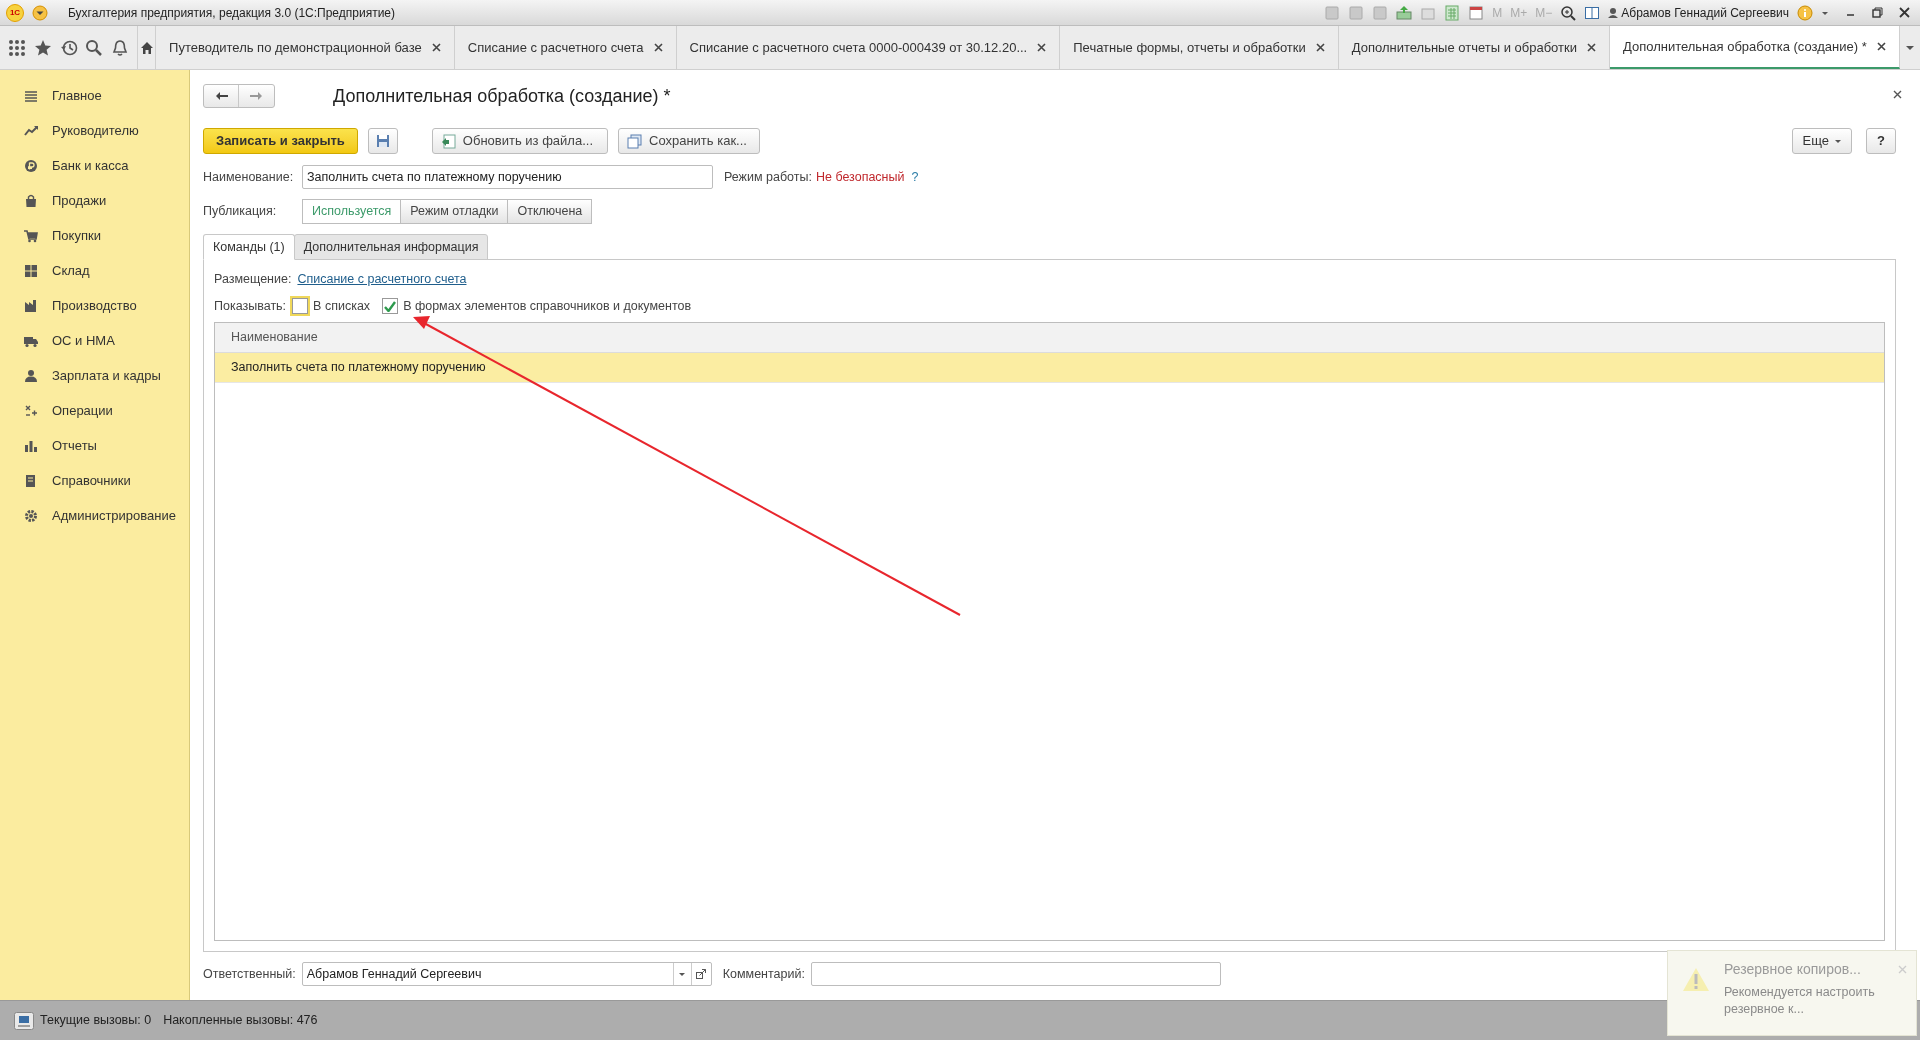  I want to click on status-text: Текущие вызовы: 0, so click(96, 1021).